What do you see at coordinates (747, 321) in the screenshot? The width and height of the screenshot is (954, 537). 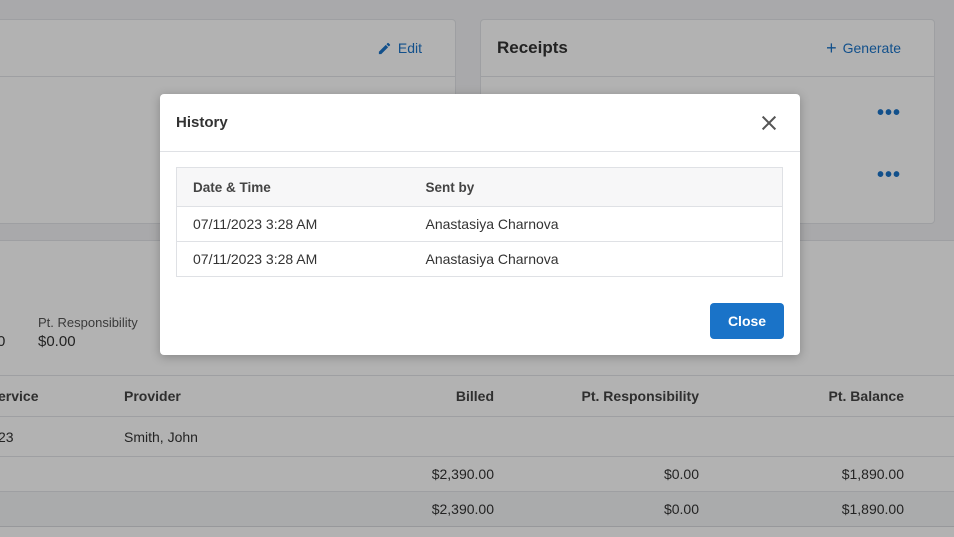 I see `close-button: Close` at bounding box center [747, 321].